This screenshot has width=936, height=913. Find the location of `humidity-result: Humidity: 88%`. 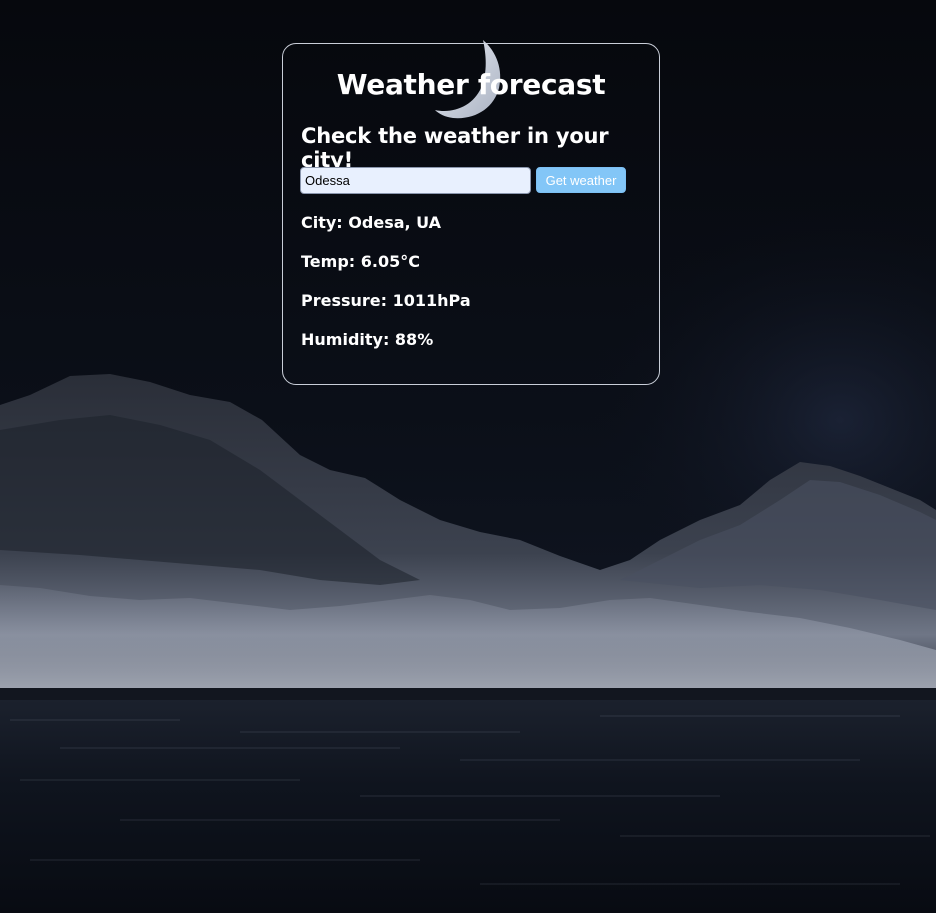

humidity-result: Humidity: 88% is located at coordinates (367, 339).